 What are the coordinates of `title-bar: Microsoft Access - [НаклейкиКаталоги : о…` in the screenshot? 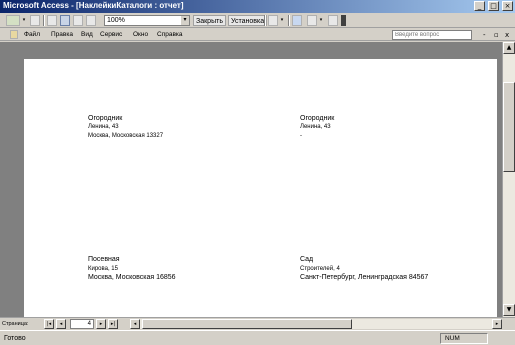 It's located at (257, 6).